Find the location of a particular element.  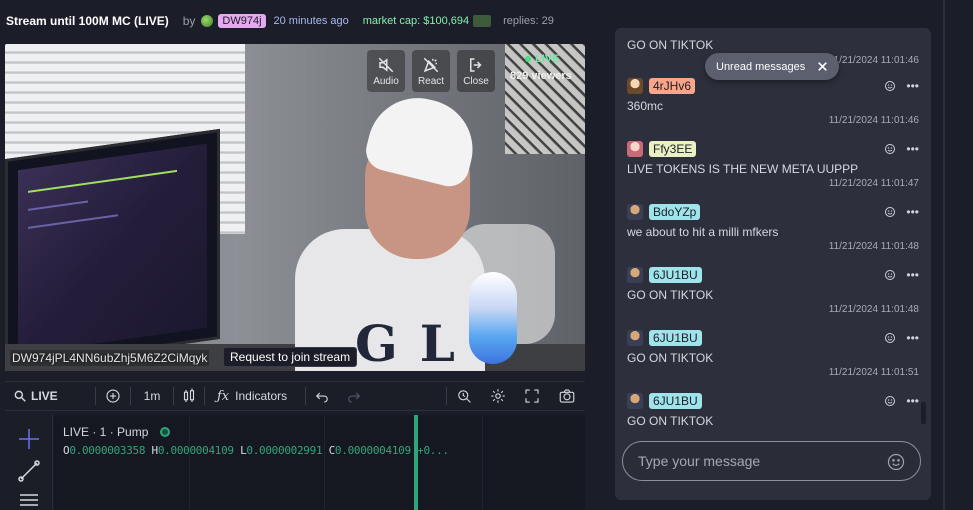

live-indicator: LIVE is located at coordinates (542, 59).